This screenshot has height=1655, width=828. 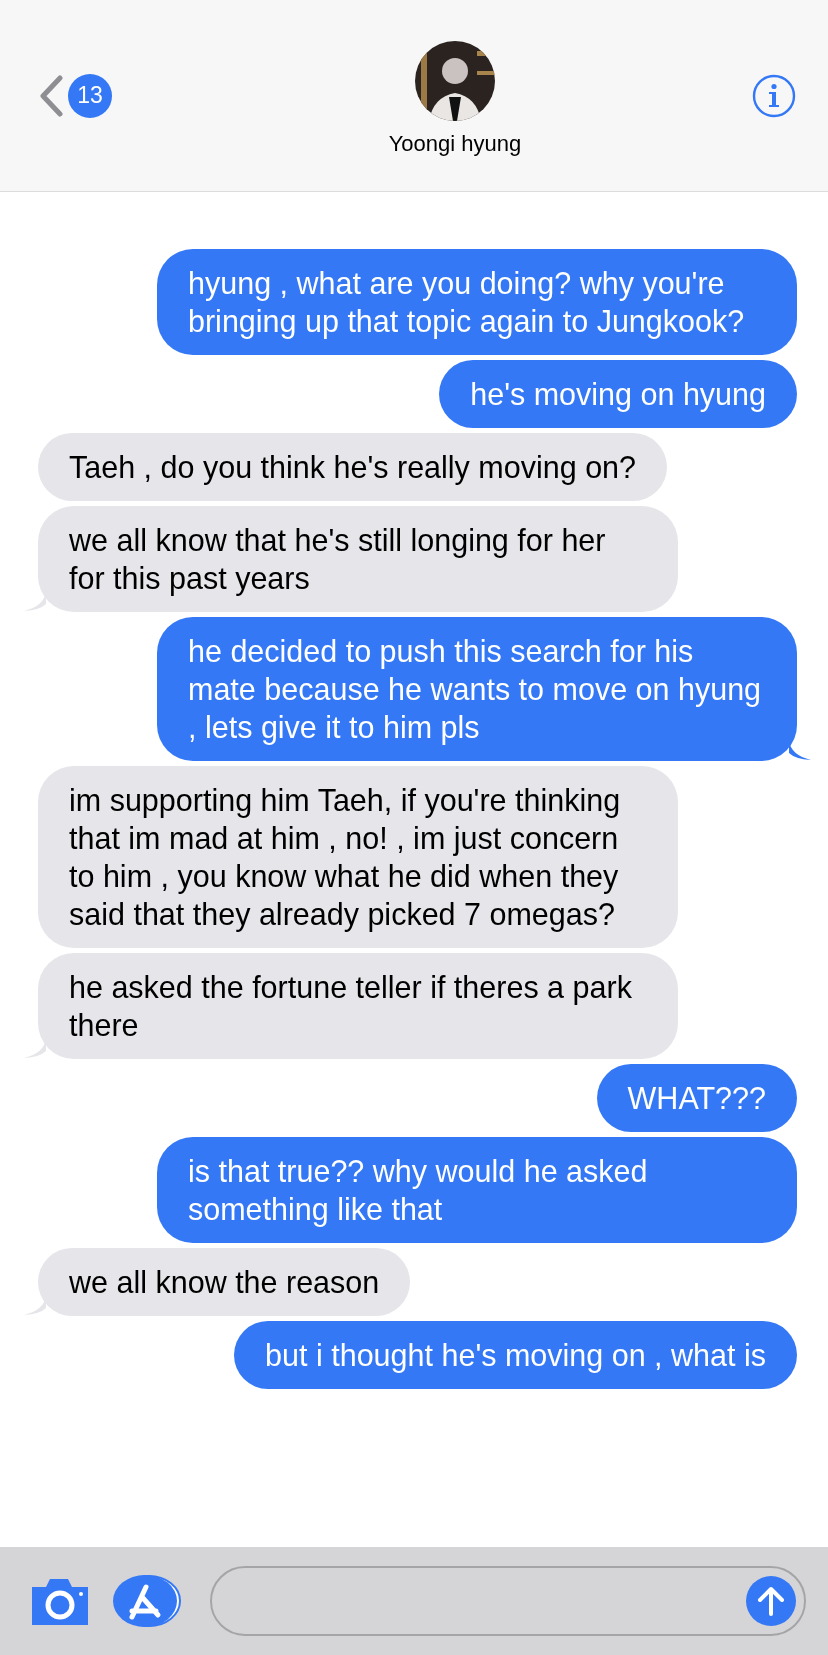 I want to click on send-button, so click(x=771, y=1601).